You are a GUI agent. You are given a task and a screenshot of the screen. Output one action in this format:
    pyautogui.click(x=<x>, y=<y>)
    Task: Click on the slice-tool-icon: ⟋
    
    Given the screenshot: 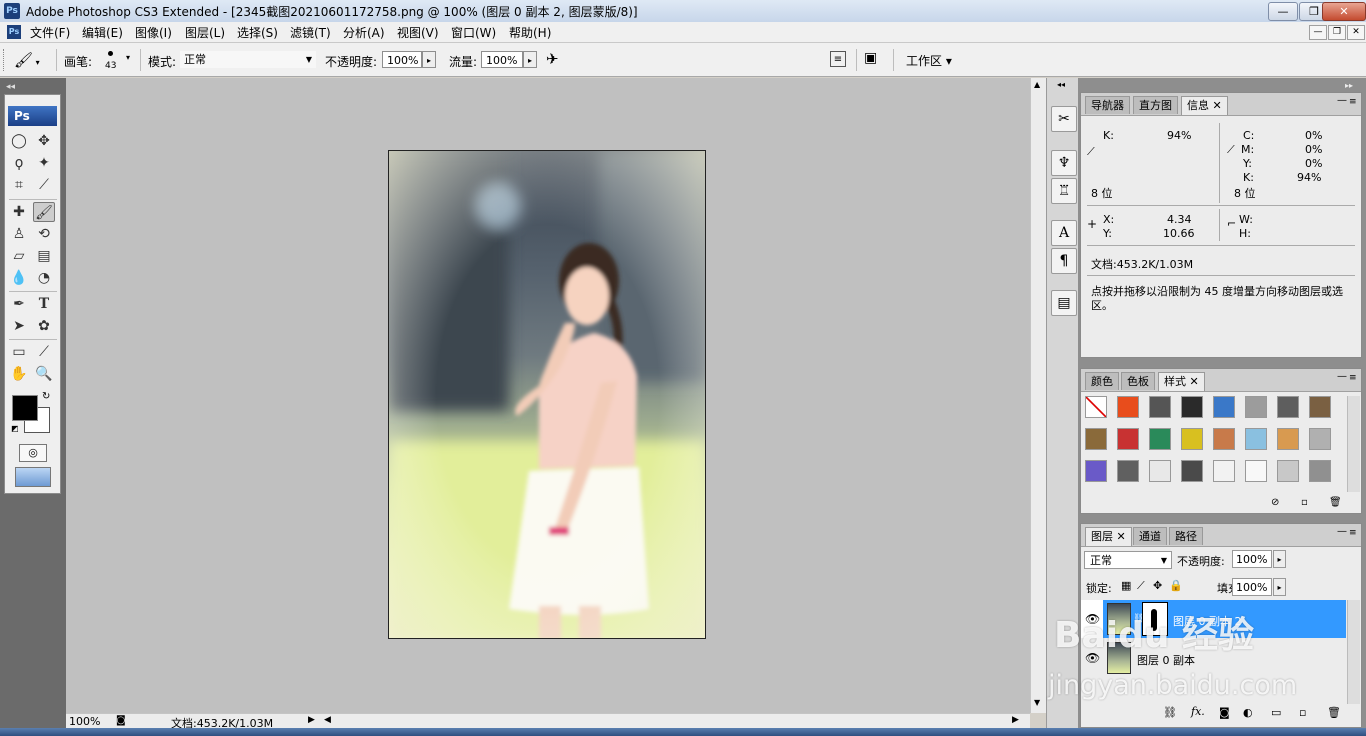 What is the action you would take?
    pyautogui.click(x=44, y=185)
    